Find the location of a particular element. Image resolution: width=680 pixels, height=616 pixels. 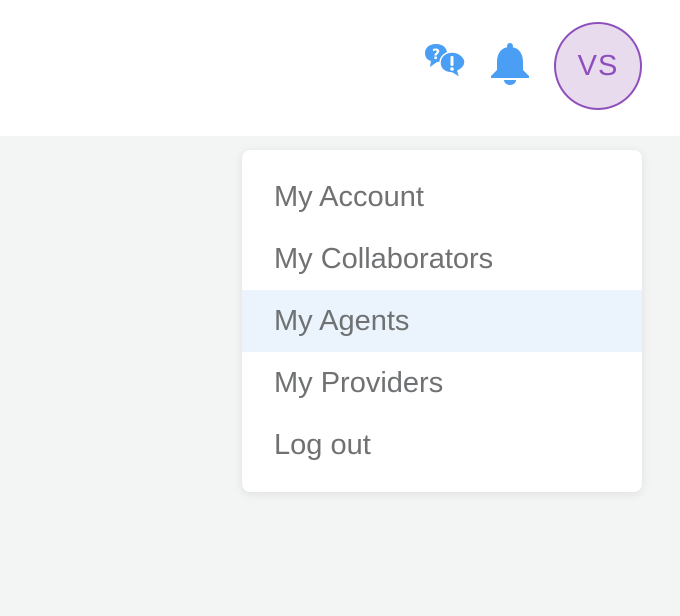

menu-item-my-account: My Account is located at coordinates (442, 197).